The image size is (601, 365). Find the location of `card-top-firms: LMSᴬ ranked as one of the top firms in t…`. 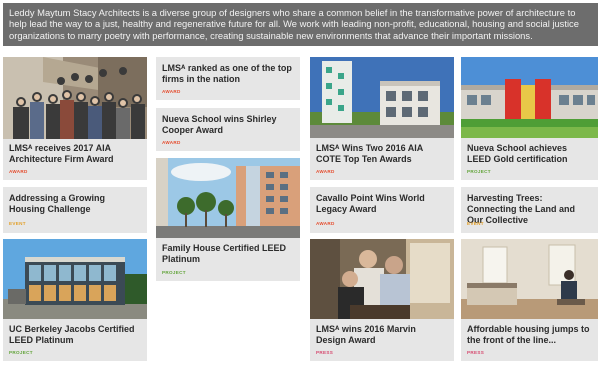

card-top-firms: LMSᴬ ranked as one of the top firms in t… is located at coordinates (228, 78).